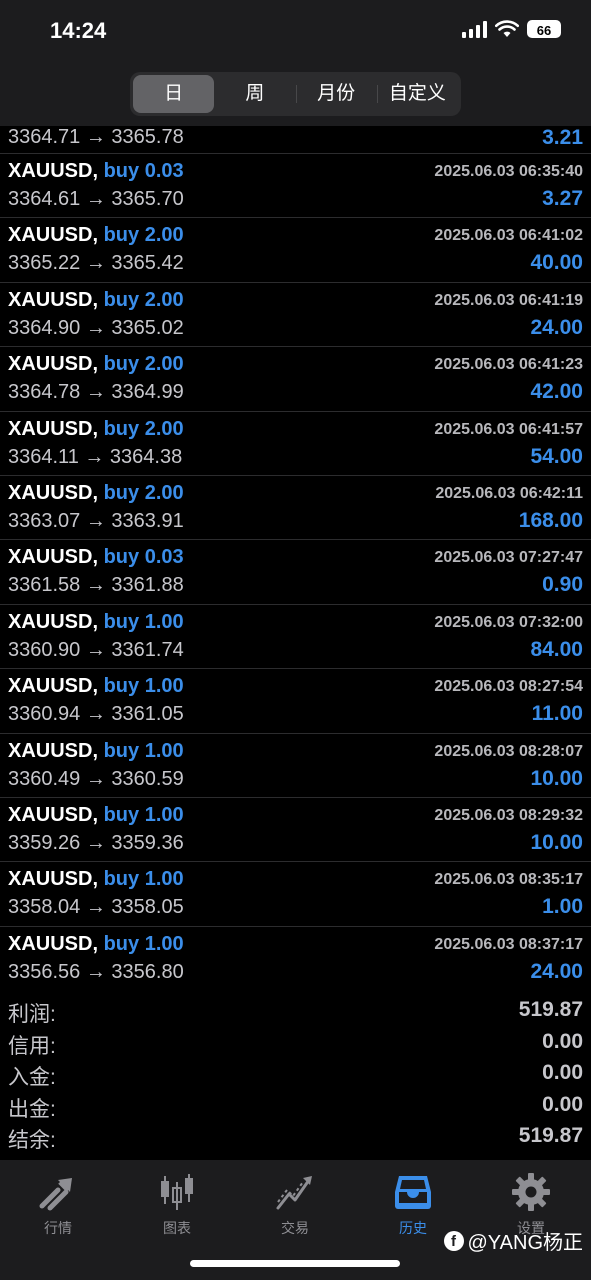  Describe the element at coordinates (525, 1243) in the screenshot. I see `watermark-text: @YANG杨正` at that location.